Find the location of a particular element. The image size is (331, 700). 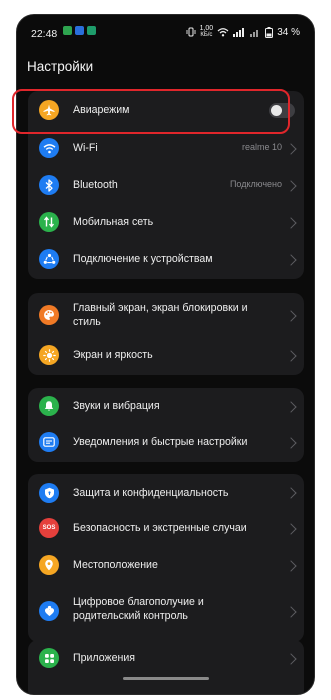

airplane-mode-toggle is located at coordinates (282, 110).